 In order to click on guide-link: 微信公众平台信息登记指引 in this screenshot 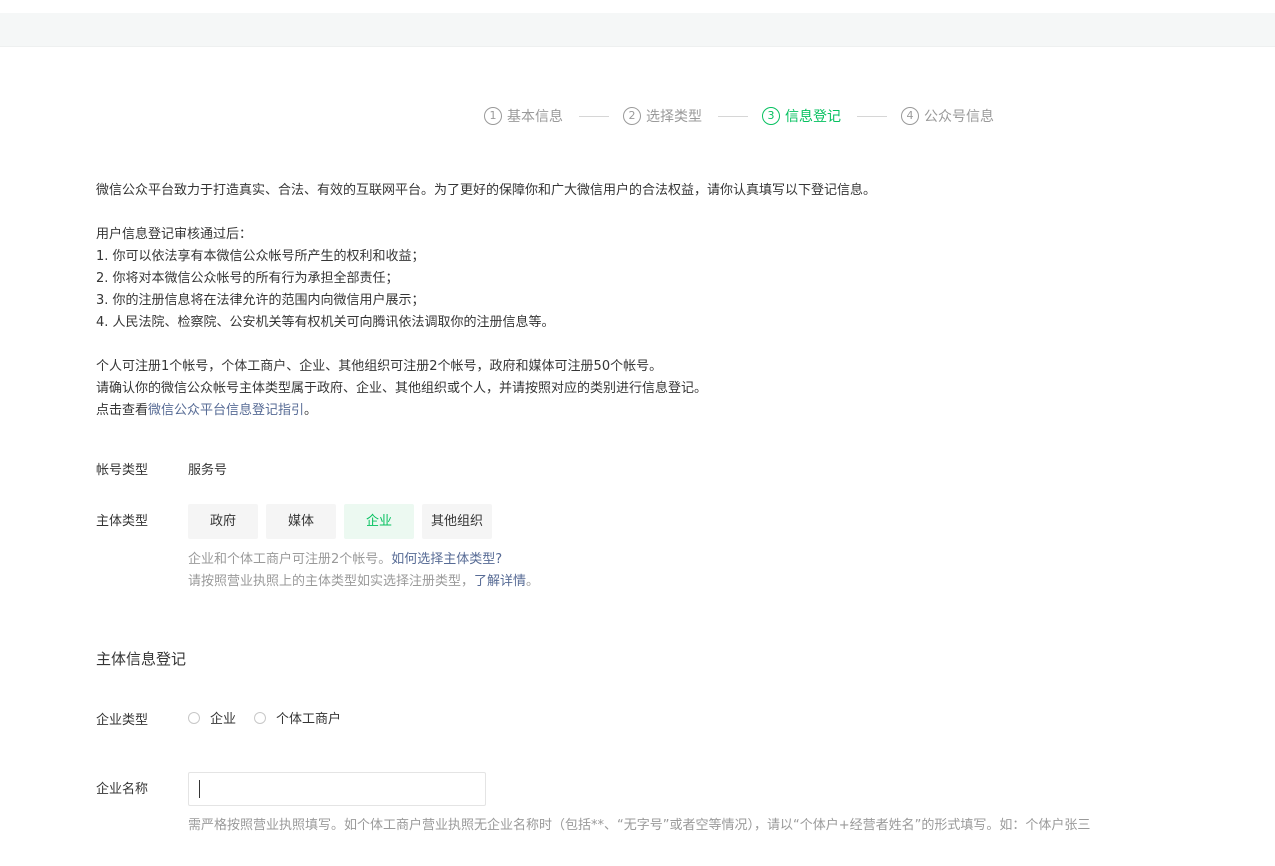, I will do `click(226, 410)`.